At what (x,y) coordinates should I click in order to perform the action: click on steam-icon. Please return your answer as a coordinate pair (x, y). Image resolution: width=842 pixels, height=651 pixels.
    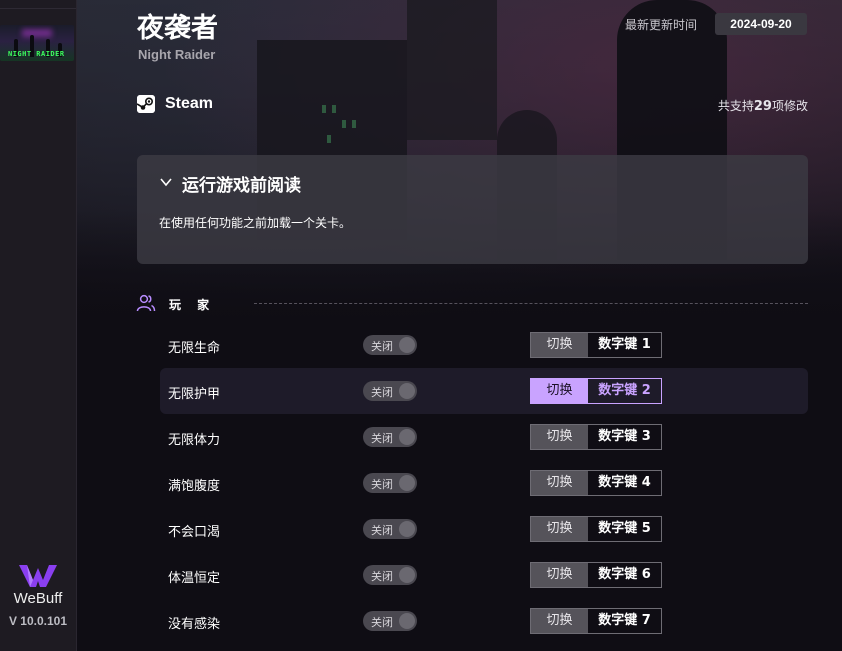
    Looking at the image, I should click on (146, 104).